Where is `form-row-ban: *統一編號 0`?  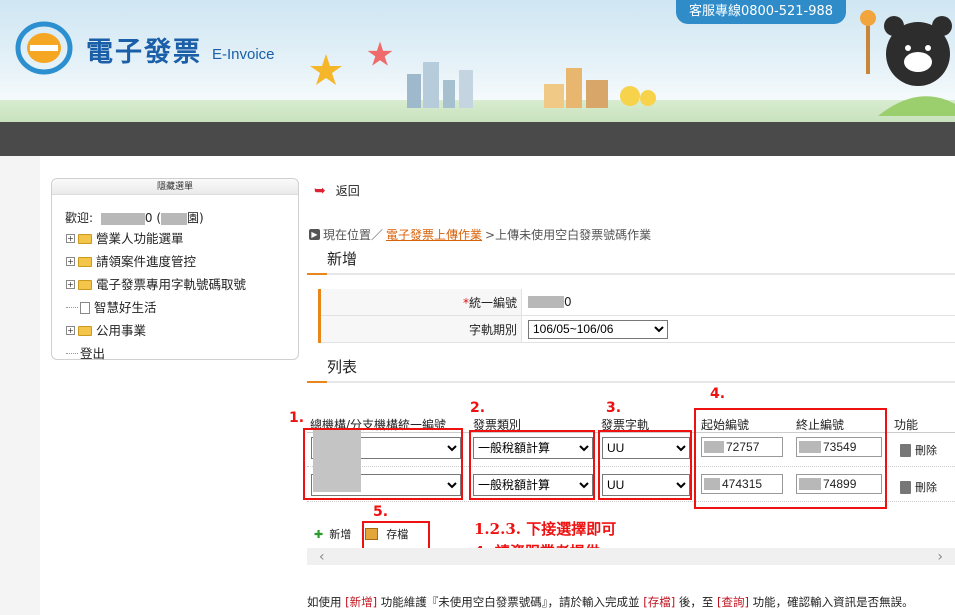 form-row-ban: *統一編號 0 is located at coordinates (638, 302).